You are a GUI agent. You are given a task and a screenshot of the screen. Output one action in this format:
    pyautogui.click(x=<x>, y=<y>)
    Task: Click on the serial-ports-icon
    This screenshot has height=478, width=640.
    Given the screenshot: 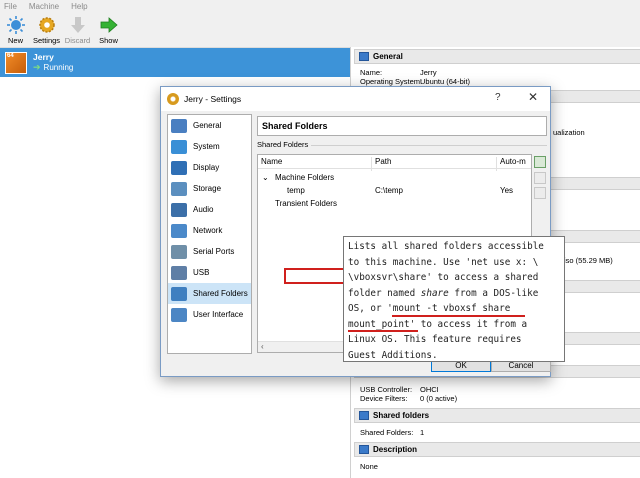 What is the action you would take?
    pyautogui.click(x=179, y=251)
    